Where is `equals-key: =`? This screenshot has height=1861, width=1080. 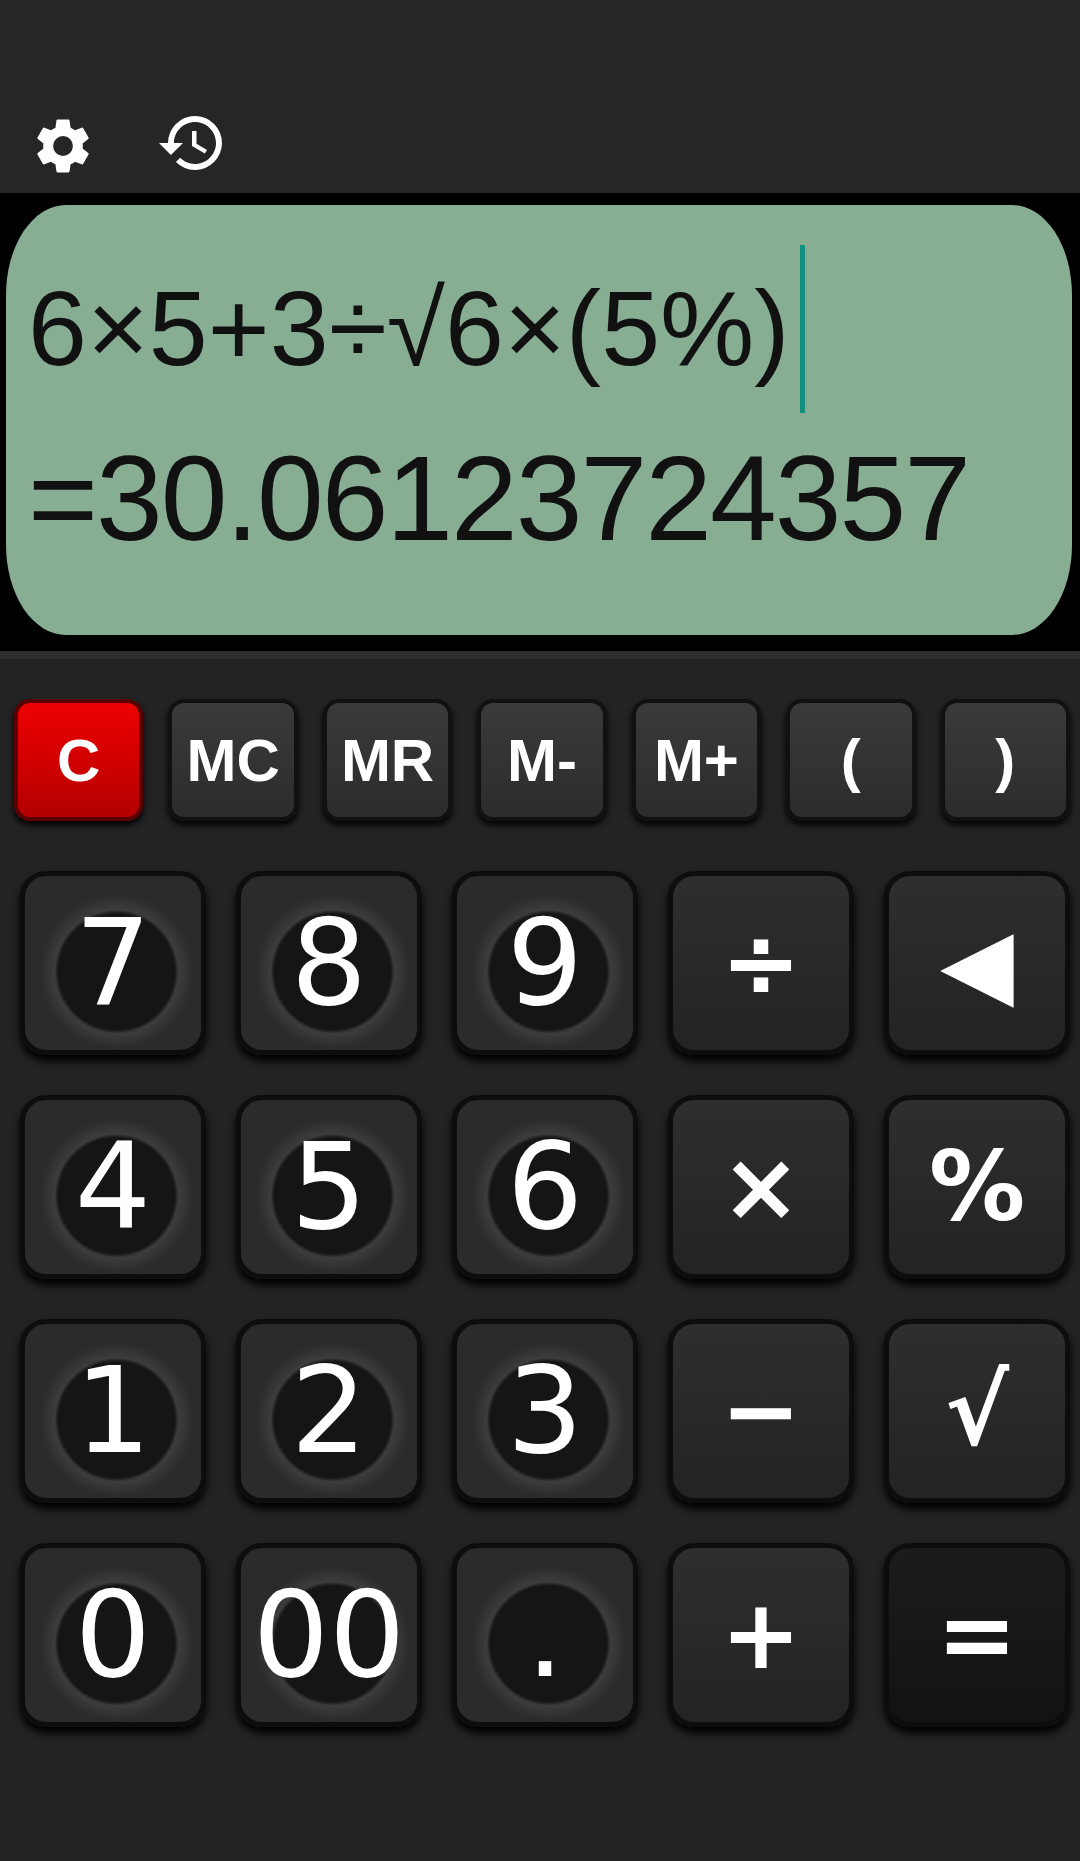
equals-key: = is located at coordinates (977, 1635).